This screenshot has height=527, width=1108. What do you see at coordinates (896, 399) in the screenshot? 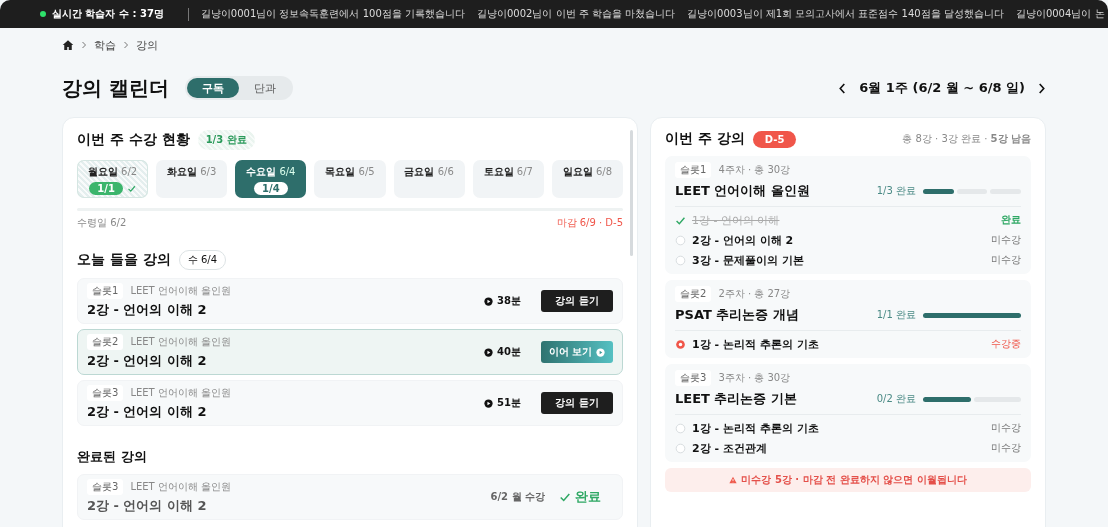
I see `progress-label: 0/2 완료` at bounding box center [896, 399].